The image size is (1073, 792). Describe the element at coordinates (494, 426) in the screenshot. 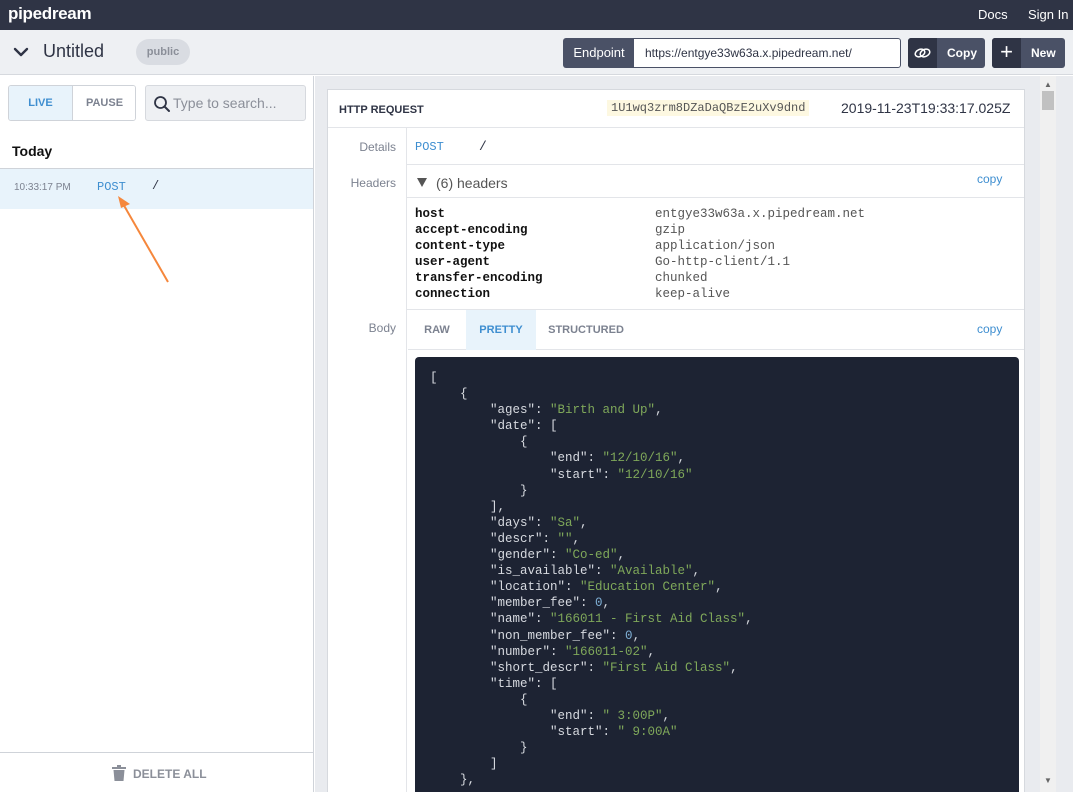

I see `code-token: "date": [` at that location.